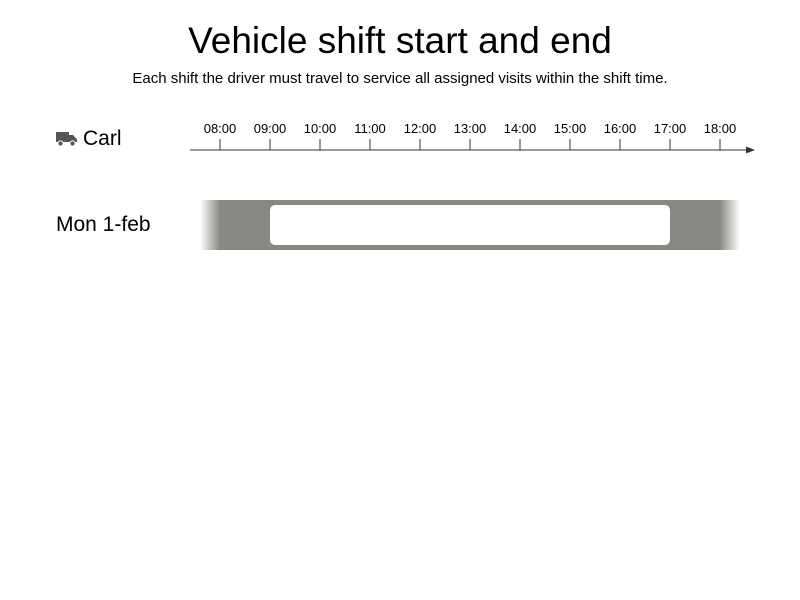  What do you see at coordinates (470, 225) in the screenshot?
I see `shift-time-window` at bounding box center [470, 225].